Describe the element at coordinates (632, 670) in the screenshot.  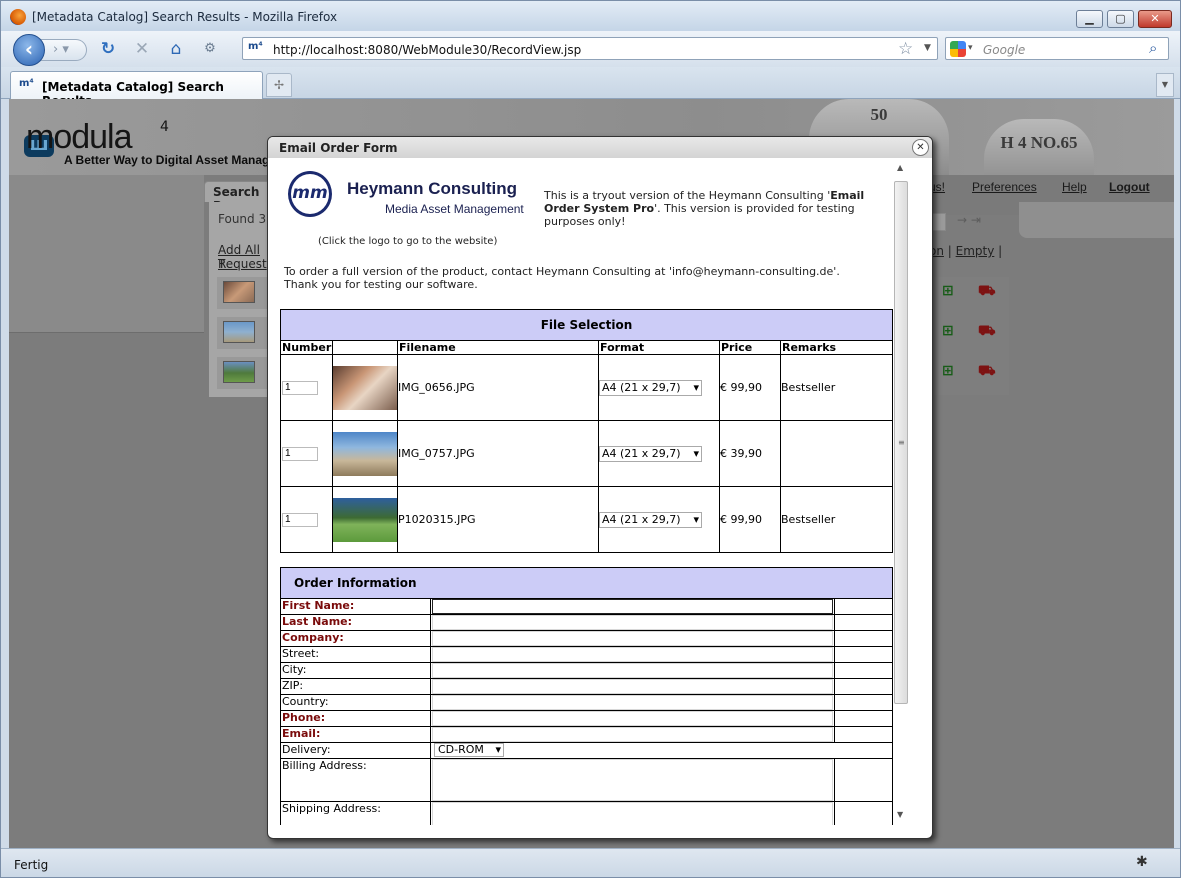
I see `city-field` at that location.